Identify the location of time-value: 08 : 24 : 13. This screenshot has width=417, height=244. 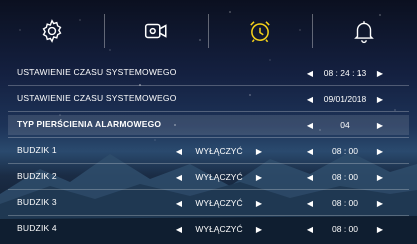
(345, 73).